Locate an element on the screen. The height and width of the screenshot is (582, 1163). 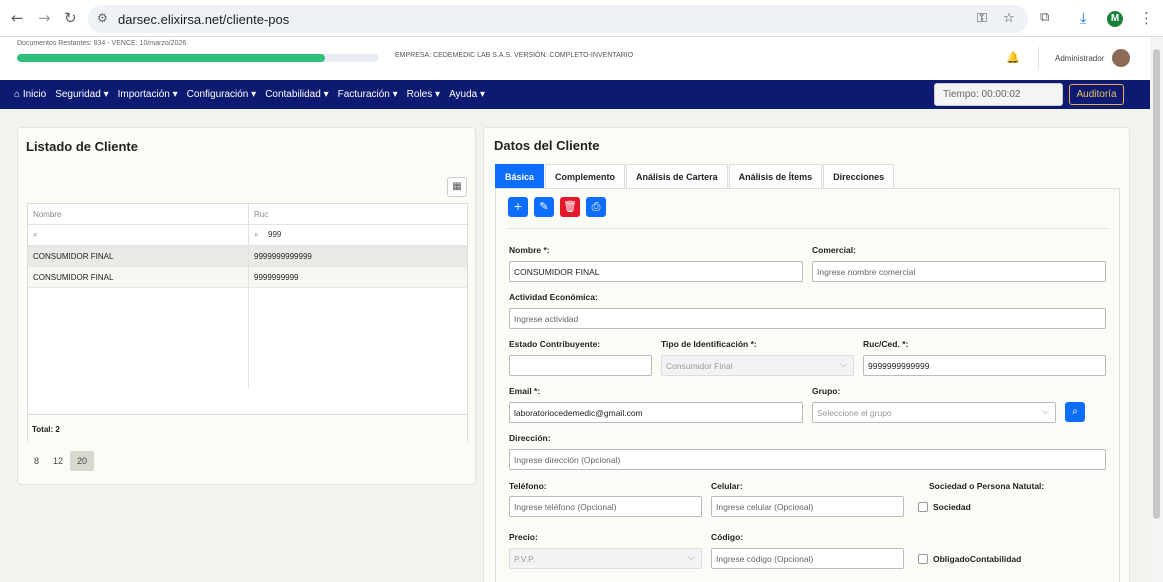
nav-item-ayuda: Ayuda ▾ is located at coordinates (467, 94).